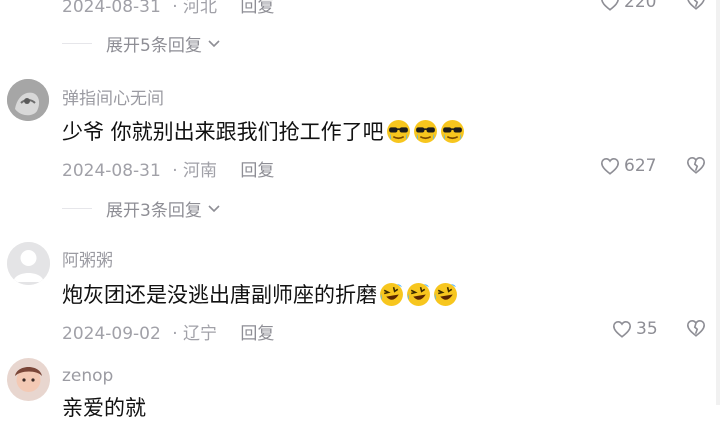 The width and height of the screenshot is (720, 422). I want to click on expand-replies-button: 展开3条回复, so click(141, 208).